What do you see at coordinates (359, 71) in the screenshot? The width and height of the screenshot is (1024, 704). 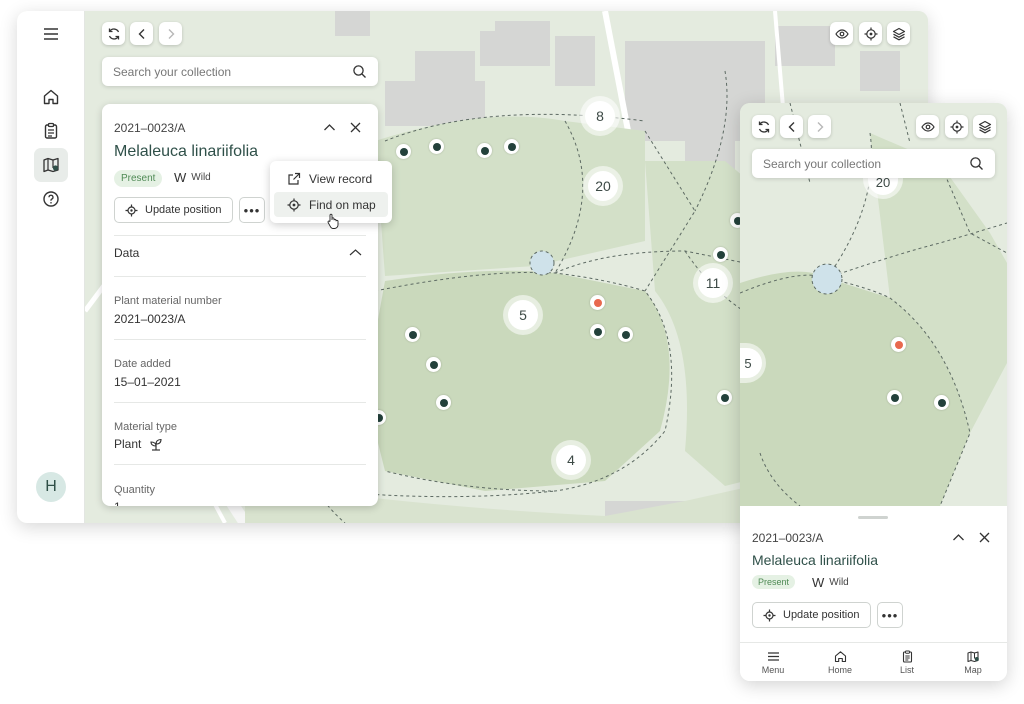 I see `search-icon` at bounding box center [359, 71].